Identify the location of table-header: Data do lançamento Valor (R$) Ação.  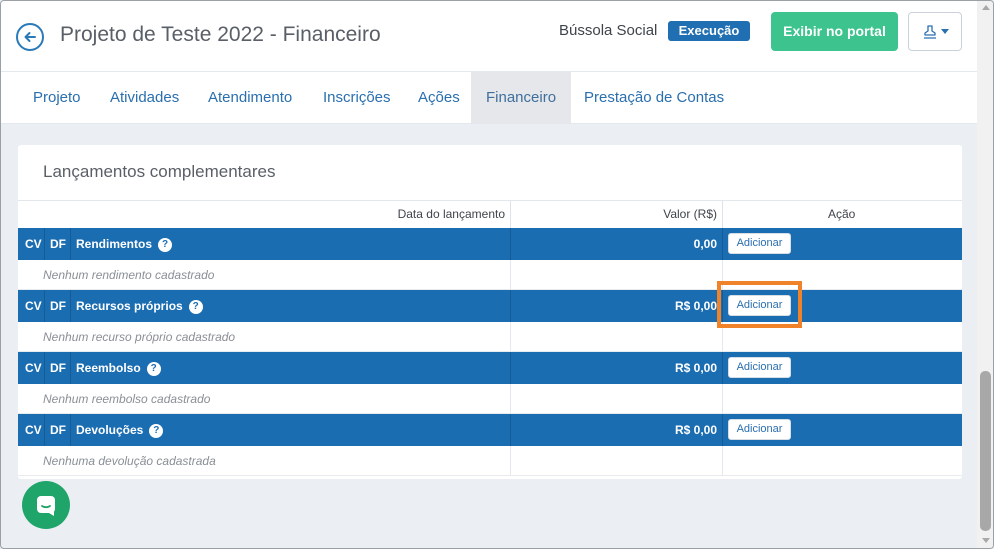
(490, 214).